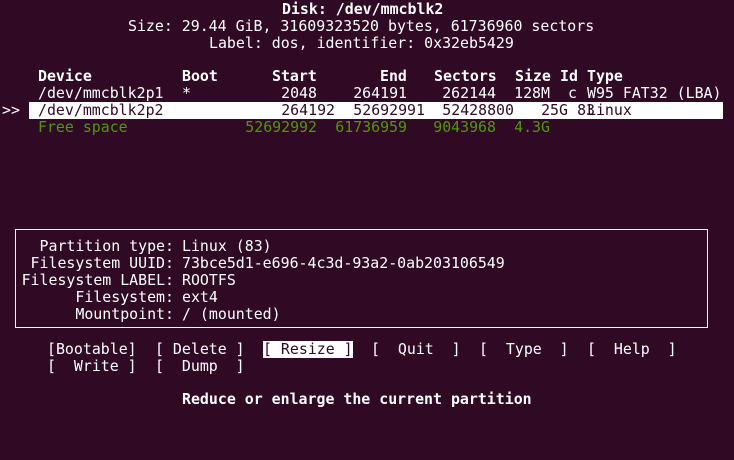  I want to click on selection-cursor: >>, so click(11, 110).